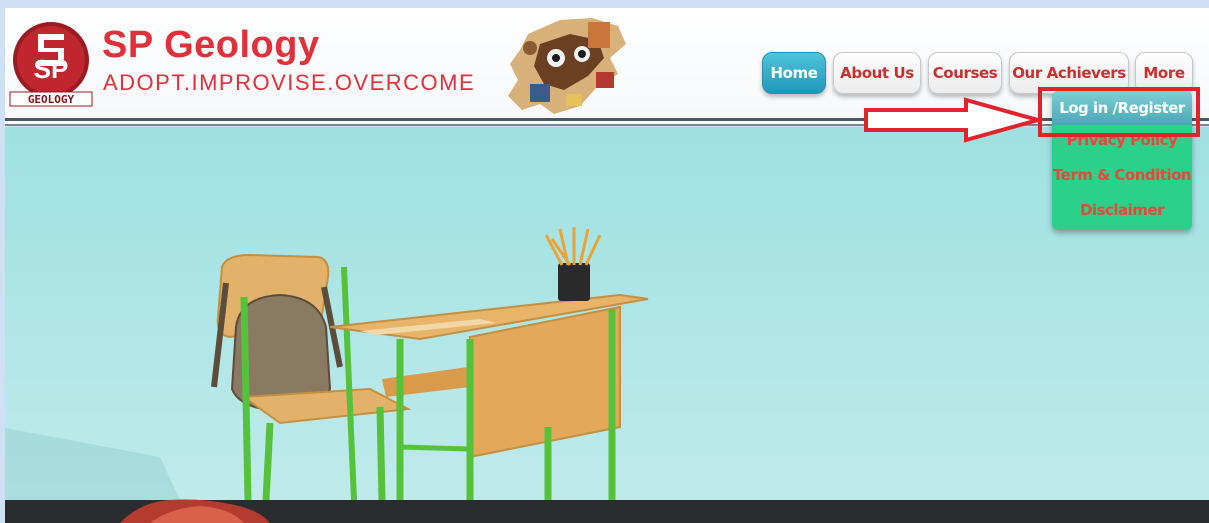 The width and height of the screenshot is (1209, 523). Describe the element at coordinates (604, 4) in the screenshot. I see `window-frame-top` at that location.